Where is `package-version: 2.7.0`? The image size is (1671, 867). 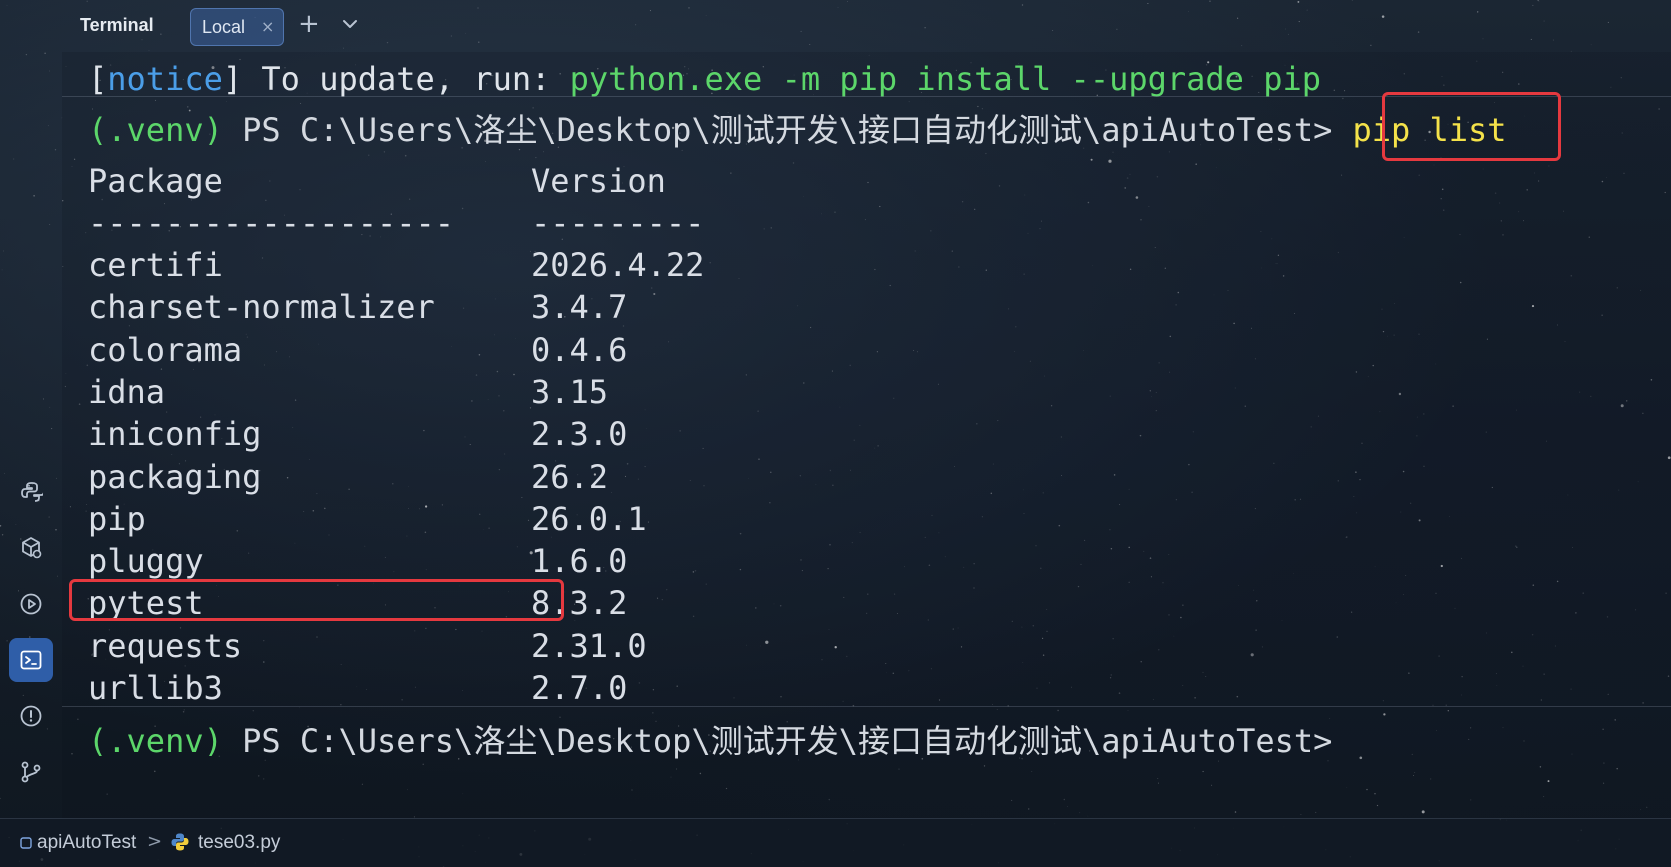
package-version: 2.7.0 is located at coordinates (579, 688).